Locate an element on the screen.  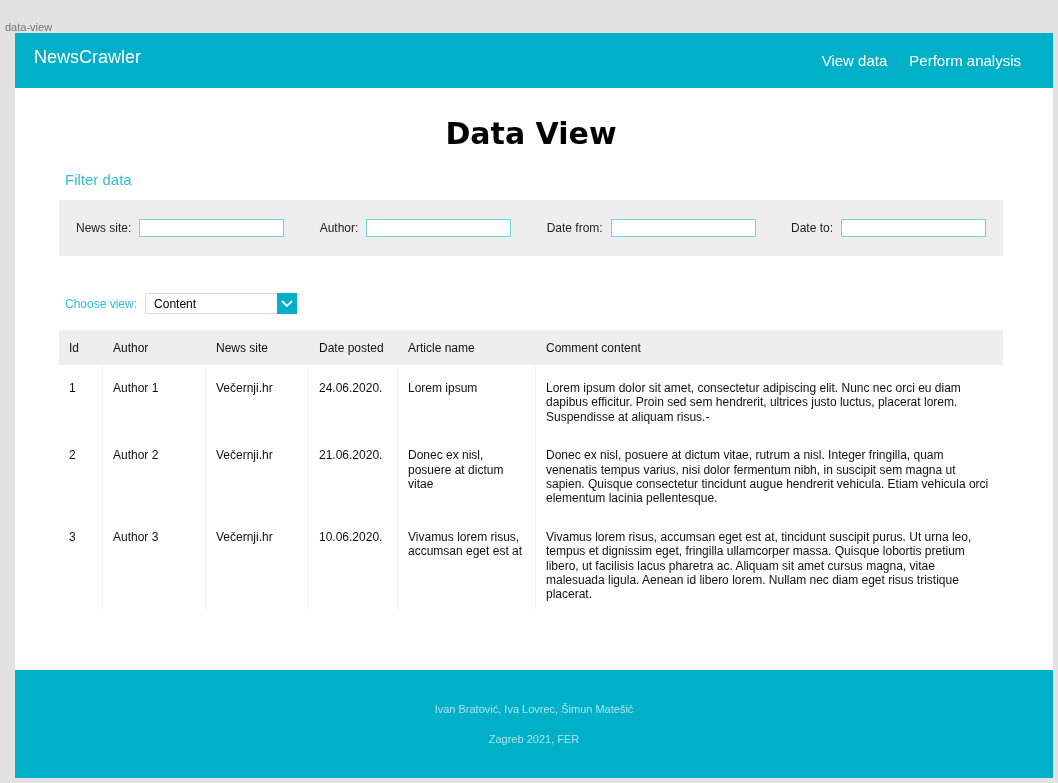
table-cell: 3 is located at coordinates (72, 536).